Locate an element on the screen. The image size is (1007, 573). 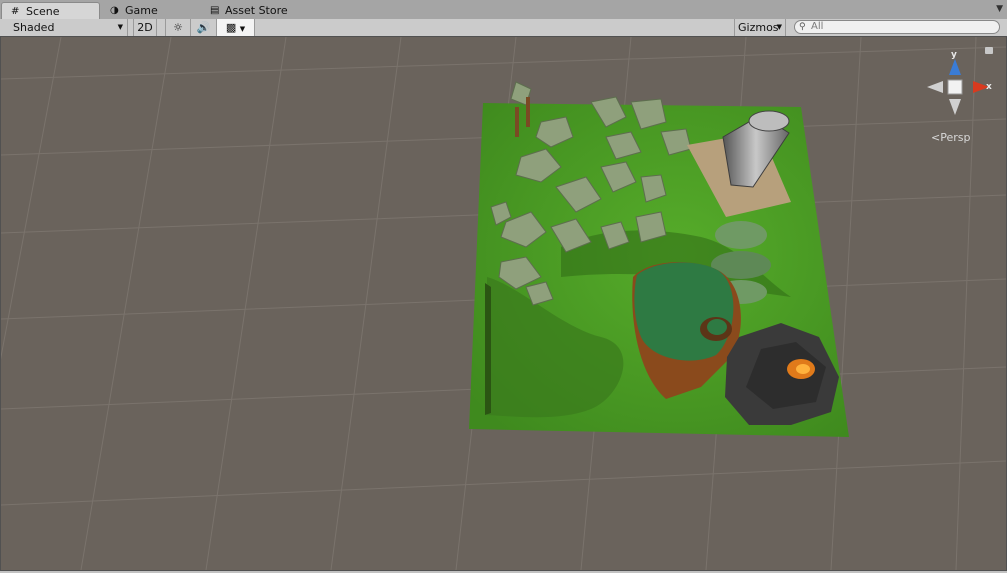
search-placeholder: All is located at coordinates (817, 26).